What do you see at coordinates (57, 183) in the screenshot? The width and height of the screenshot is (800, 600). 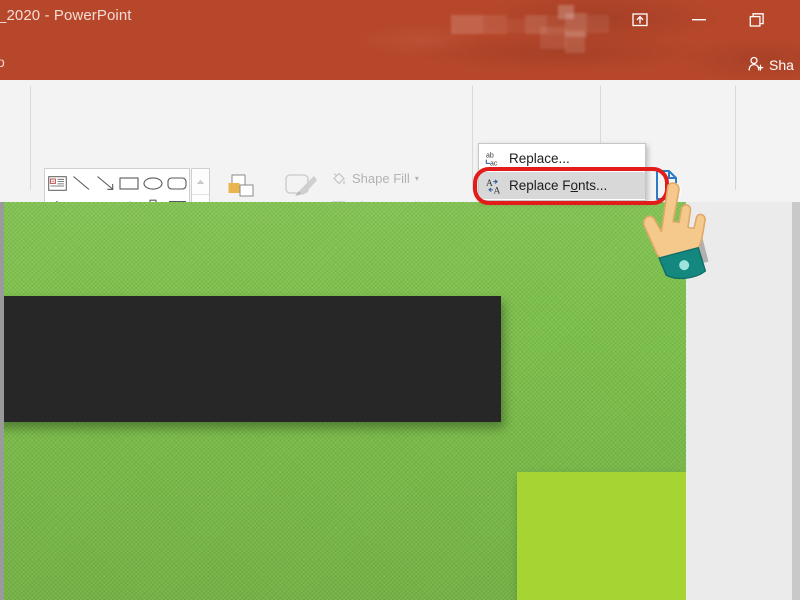 I see `text-box-shape` at bounding box center [57, 183].